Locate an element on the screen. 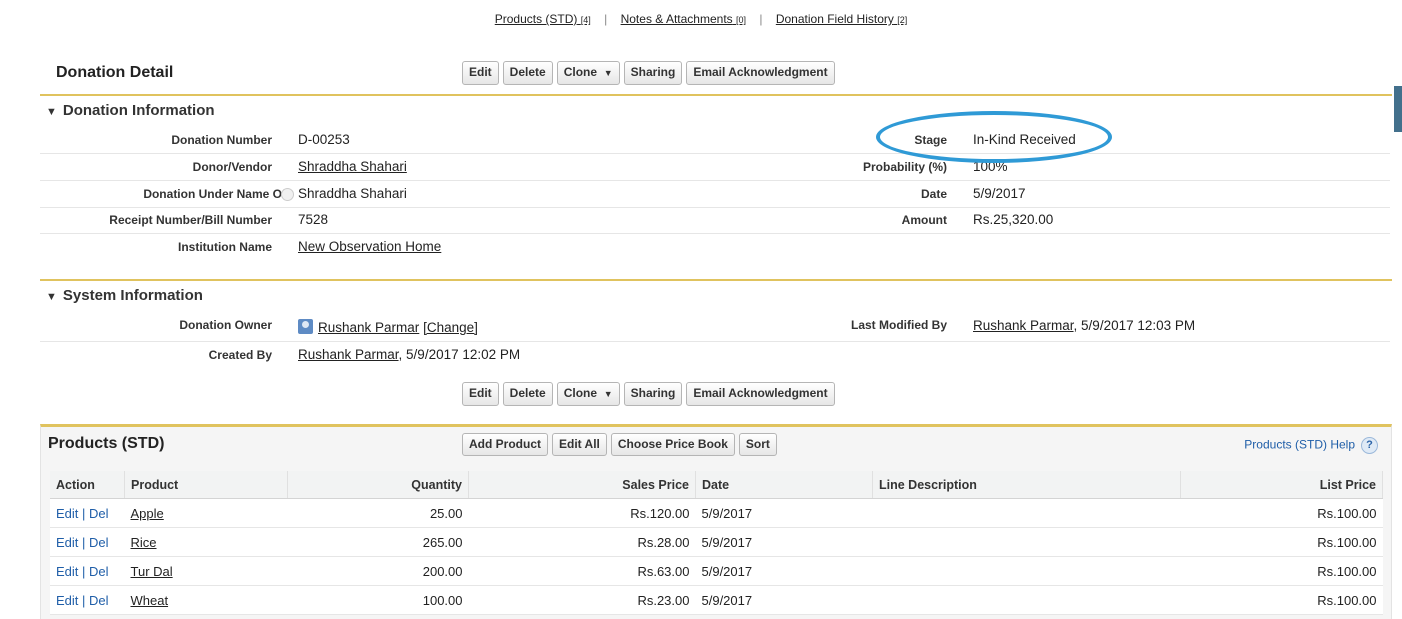 The image size is (1402, 619). label-created-by: Created By is located at coordinates (240, 355).